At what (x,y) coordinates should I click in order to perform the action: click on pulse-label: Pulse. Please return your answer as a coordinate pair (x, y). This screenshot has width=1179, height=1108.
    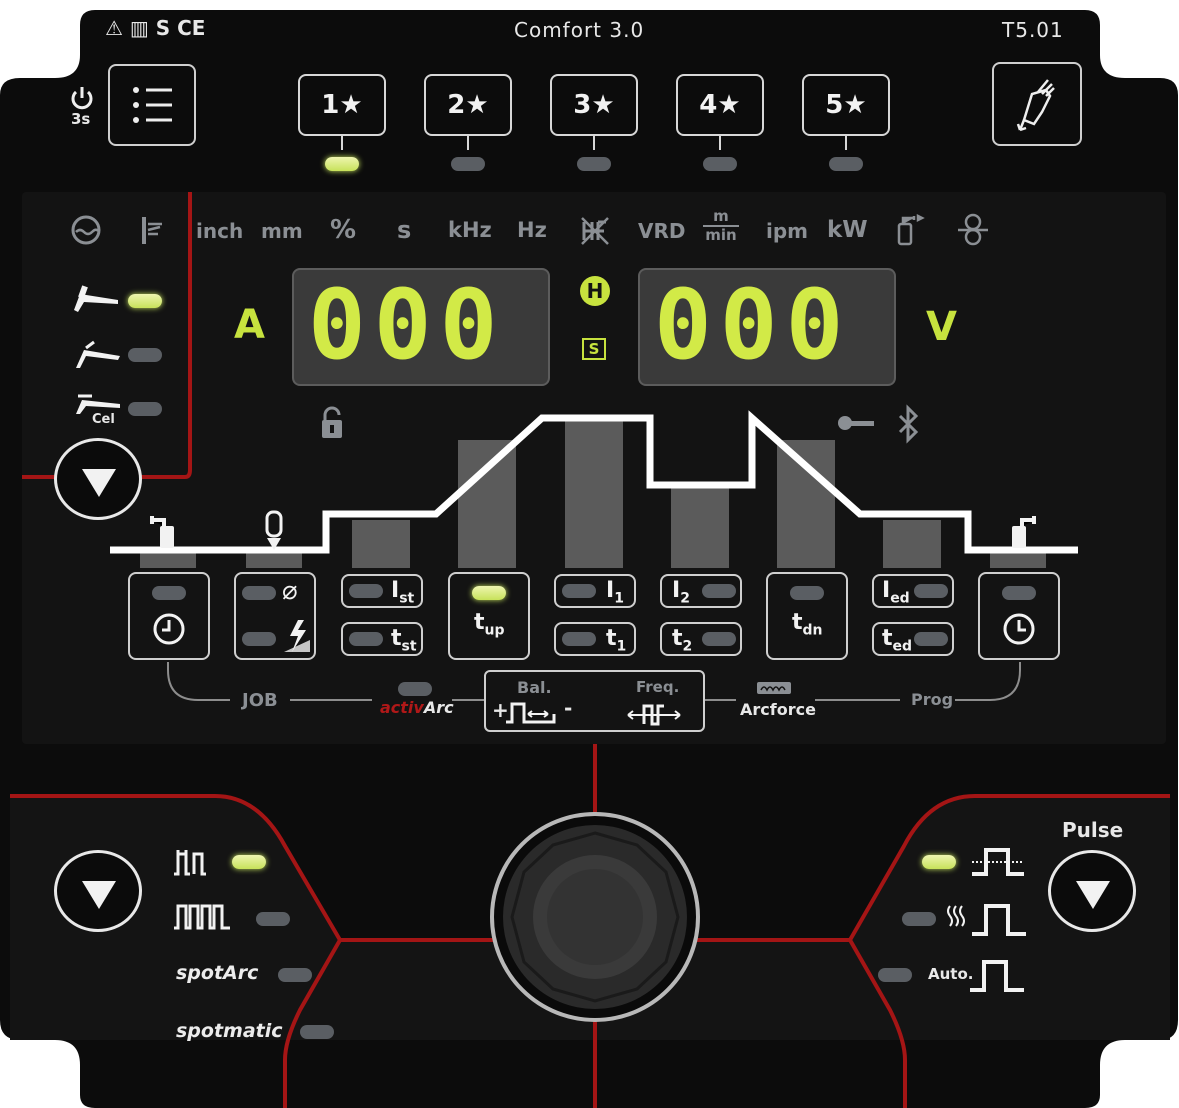
    Looking at the image, I should click on (1093, 830).